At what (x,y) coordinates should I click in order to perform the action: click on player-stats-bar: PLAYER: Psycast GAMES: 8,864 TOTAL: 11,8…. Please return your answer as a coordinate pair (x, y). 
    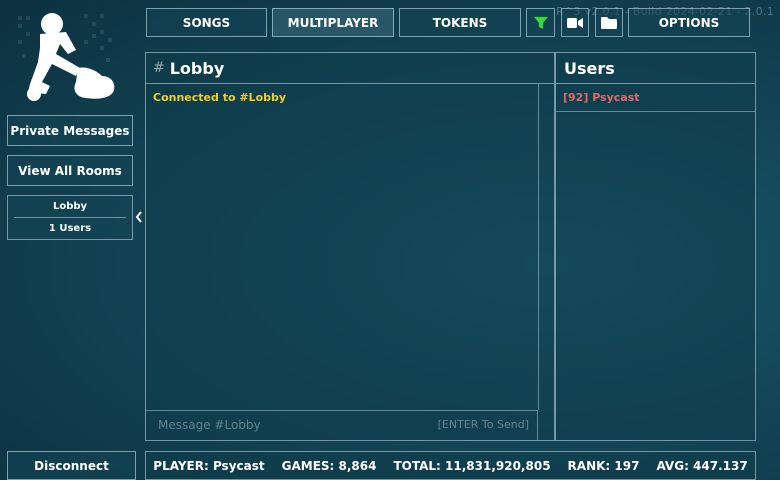
    Looking at the image, I should click on (450, 465).